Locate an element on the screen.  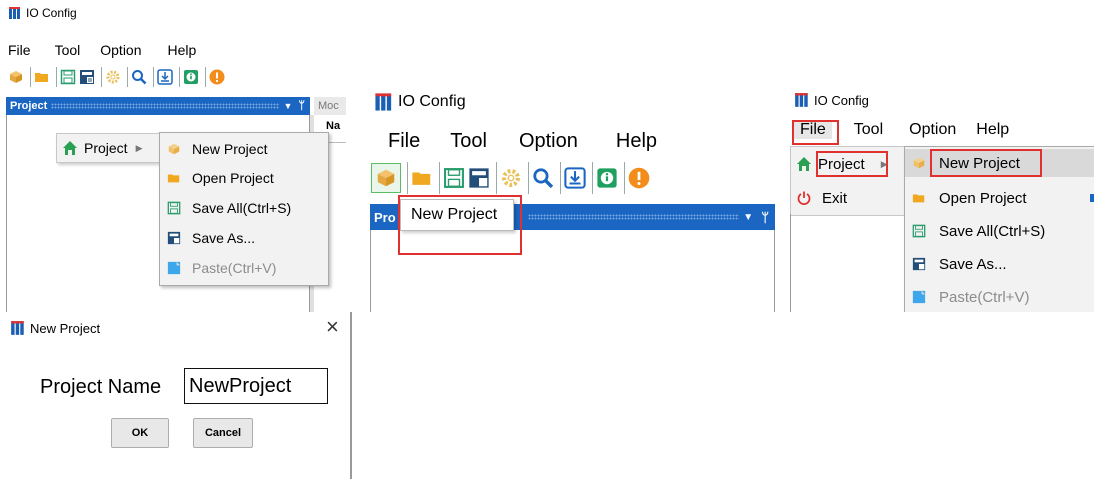
cancel-button: Cancel is located at coordinates (223, 433).